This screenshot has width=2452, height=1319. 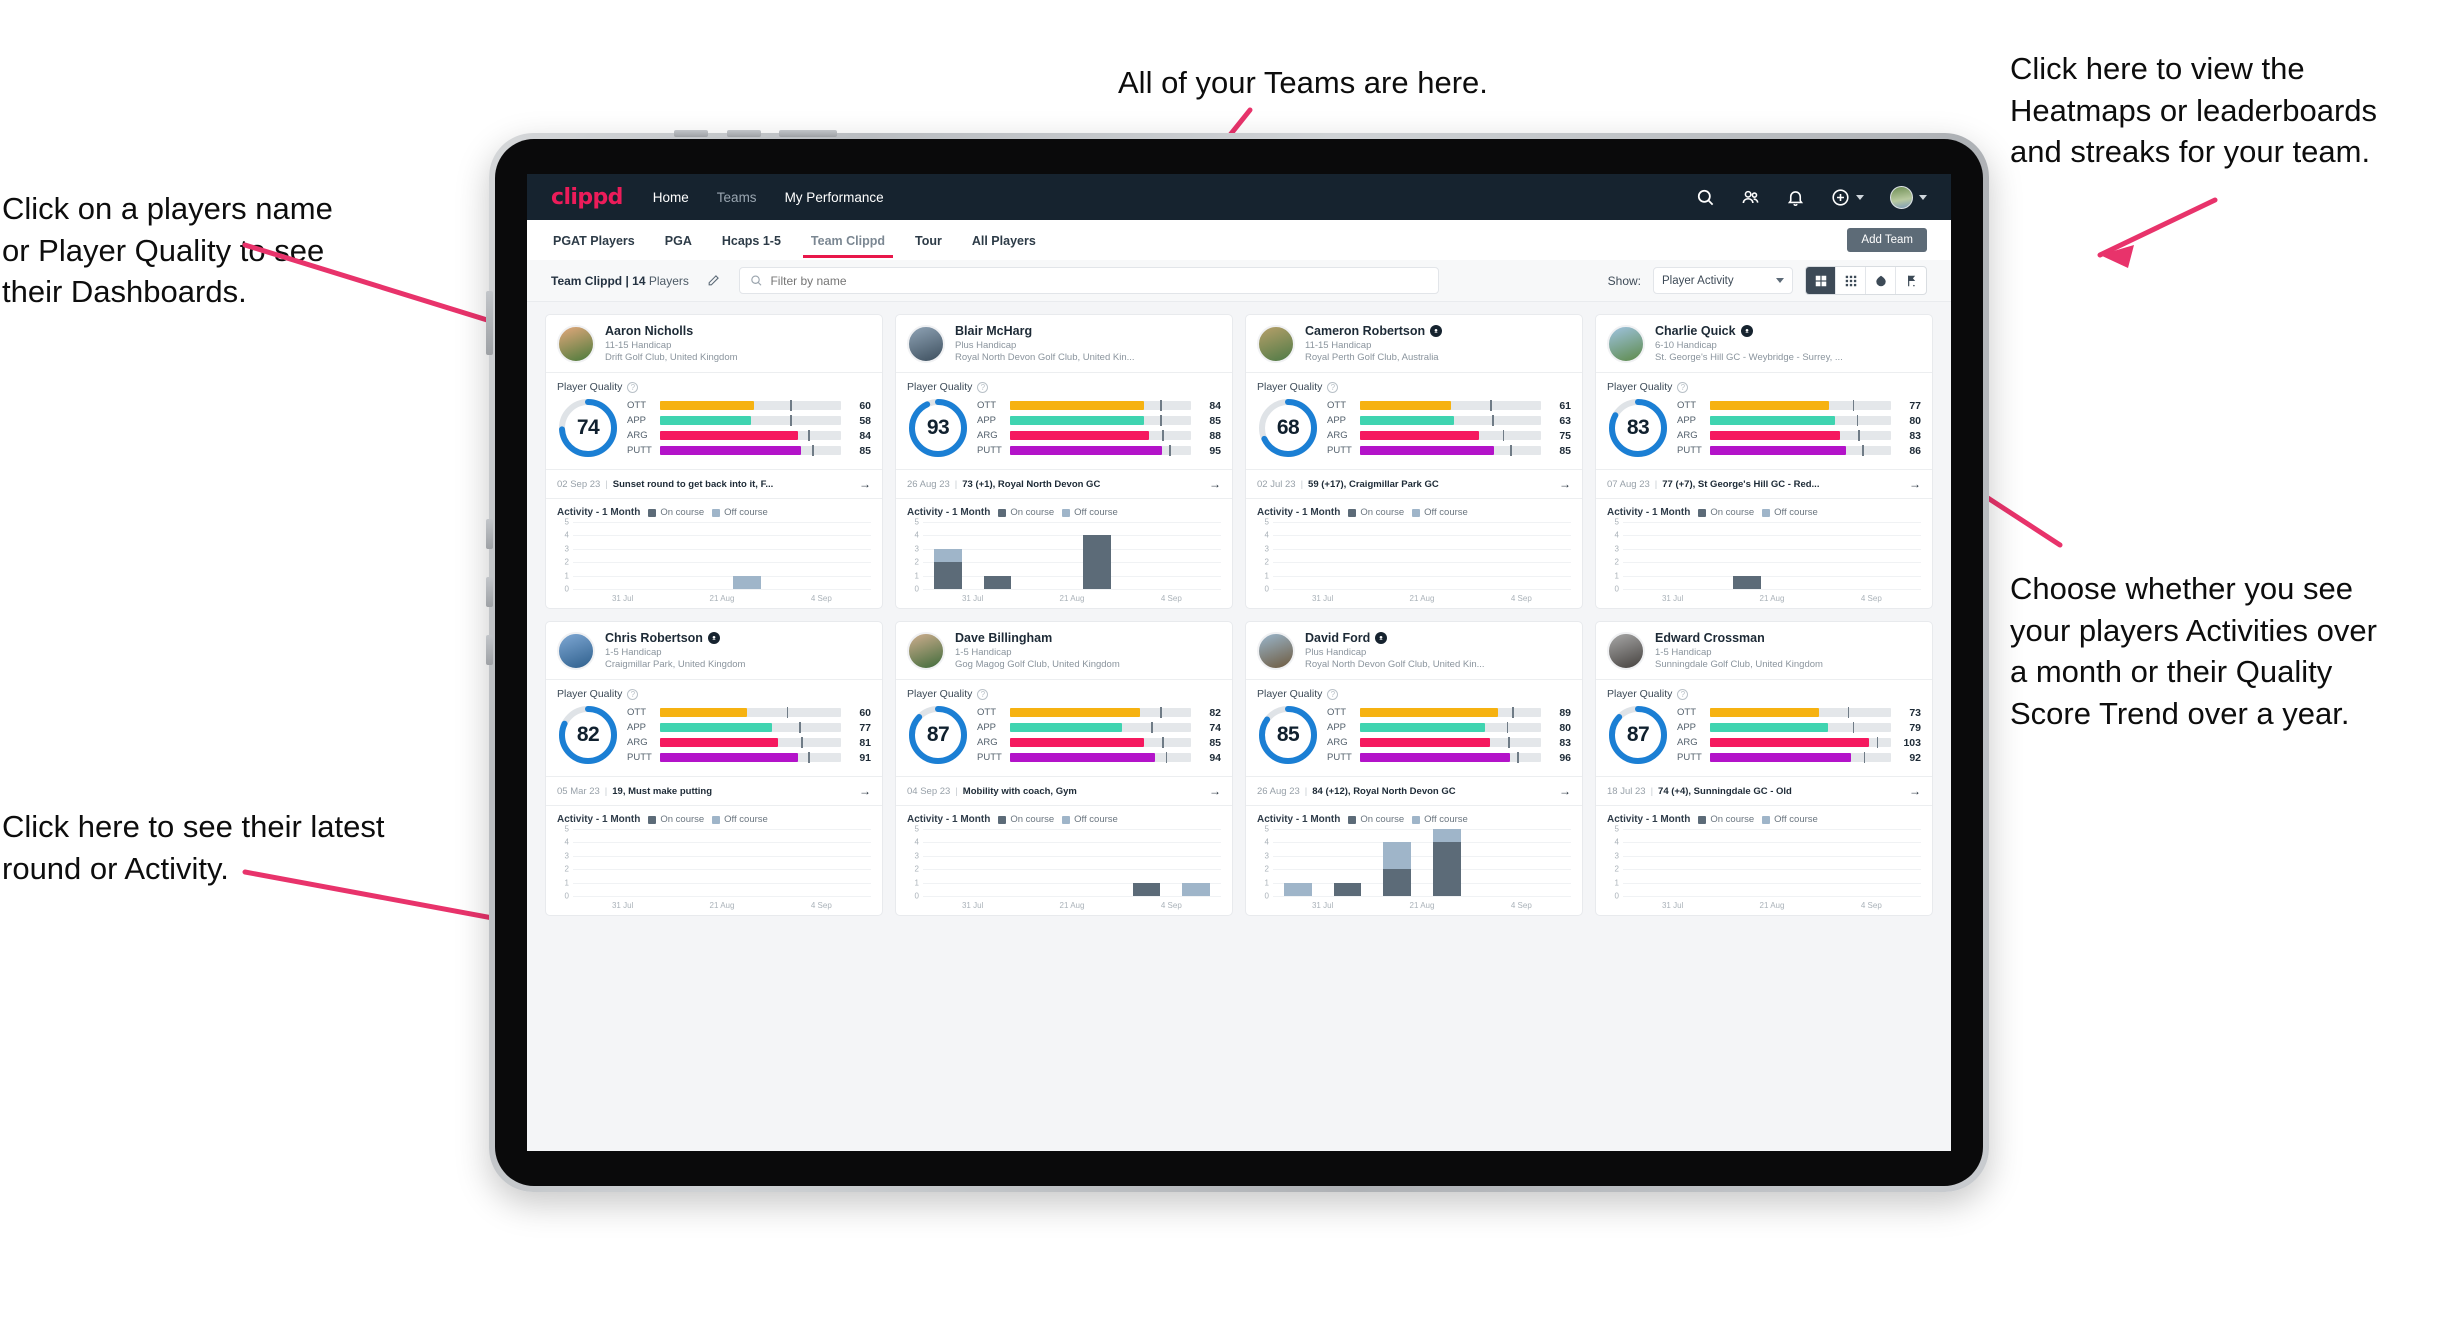 What do you see at coordinates (714, 739) in the screenshot?
I see `player-quality-body: 82 OTT 60 APP 77 ARG 81 PUTT 91` at bounding box center [714, 739].